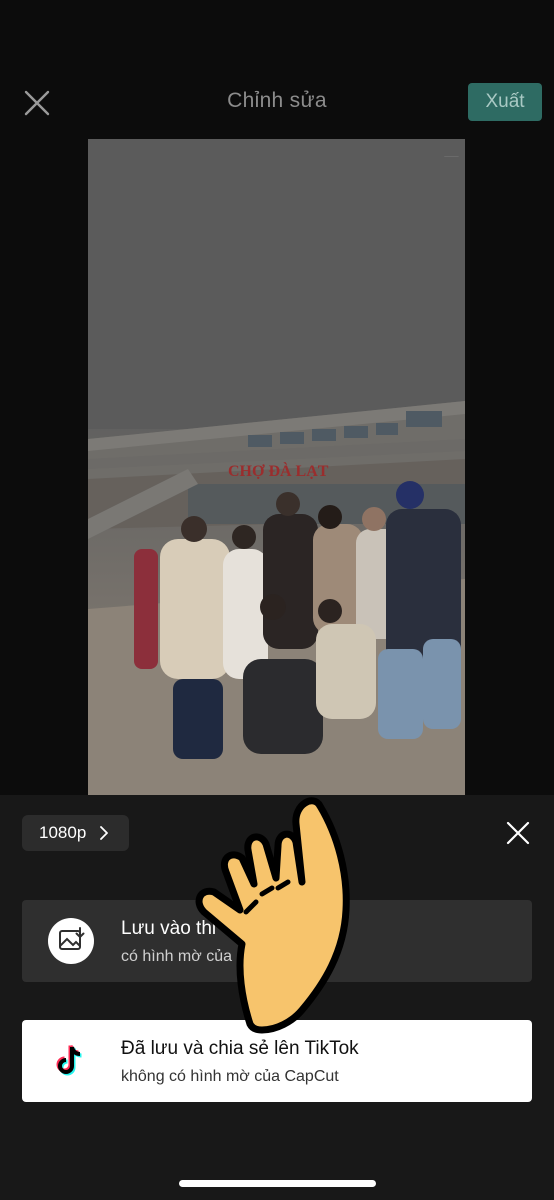  Describe the element at coordinates (451, 156) in the screenshot. I see `watermark: ⸺` at that location.